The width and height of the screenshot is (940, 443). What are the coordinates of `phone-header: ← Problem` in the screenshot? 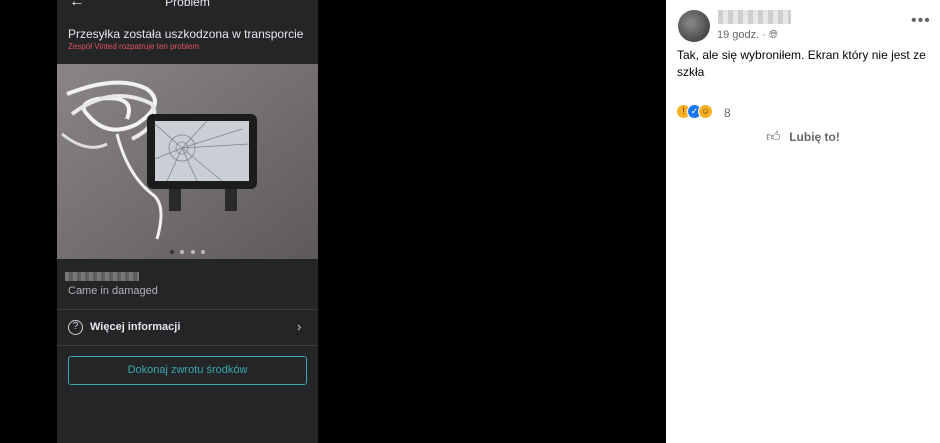 It's located at (187, 7).